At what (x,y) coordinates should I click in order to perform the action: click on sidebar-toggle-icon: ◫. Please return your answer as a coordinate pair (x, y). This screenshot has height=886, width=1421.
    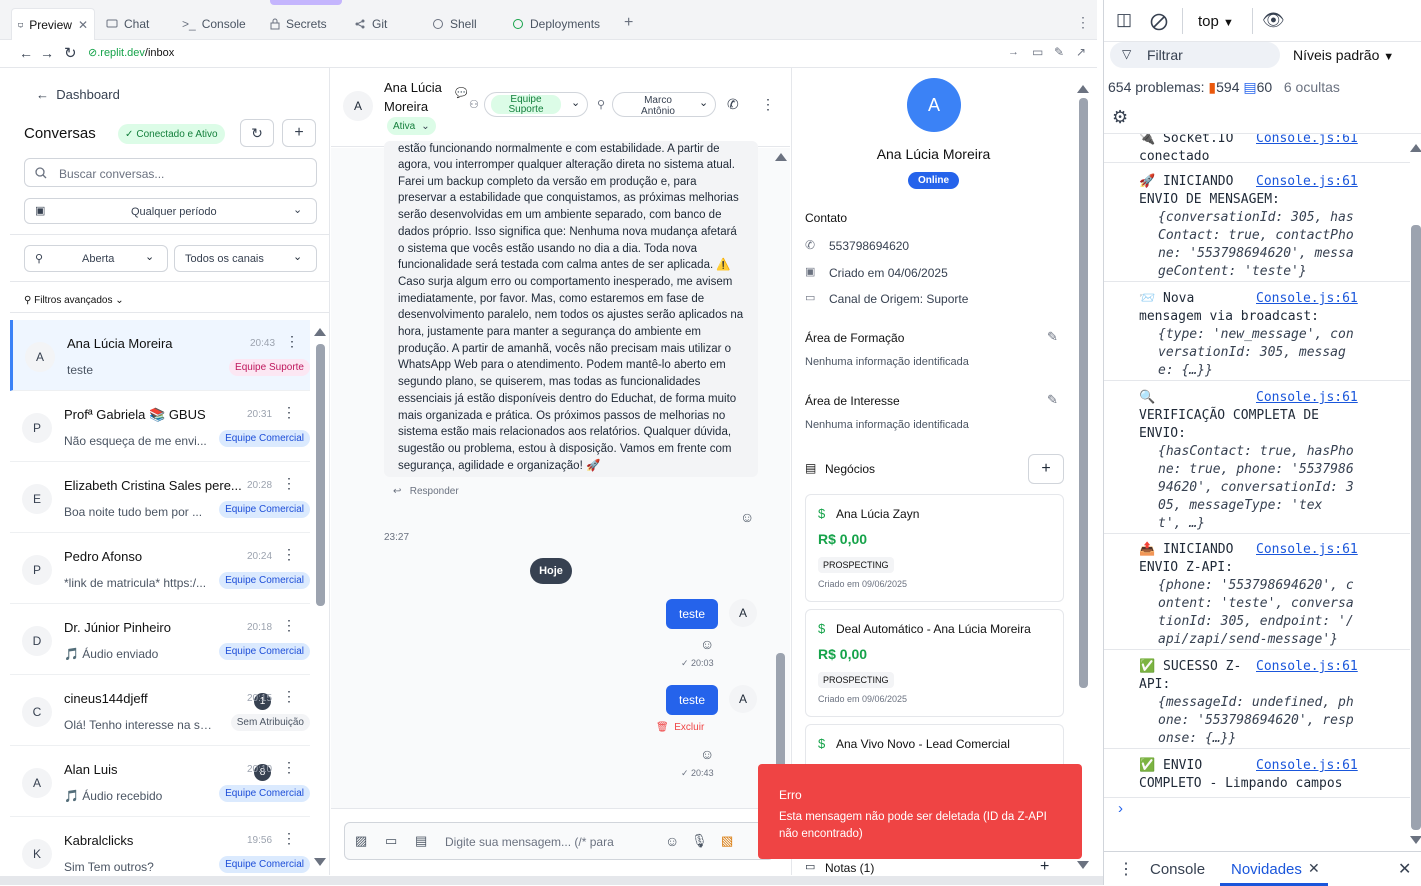
    Looking at the image, I should click on (1124, 20).